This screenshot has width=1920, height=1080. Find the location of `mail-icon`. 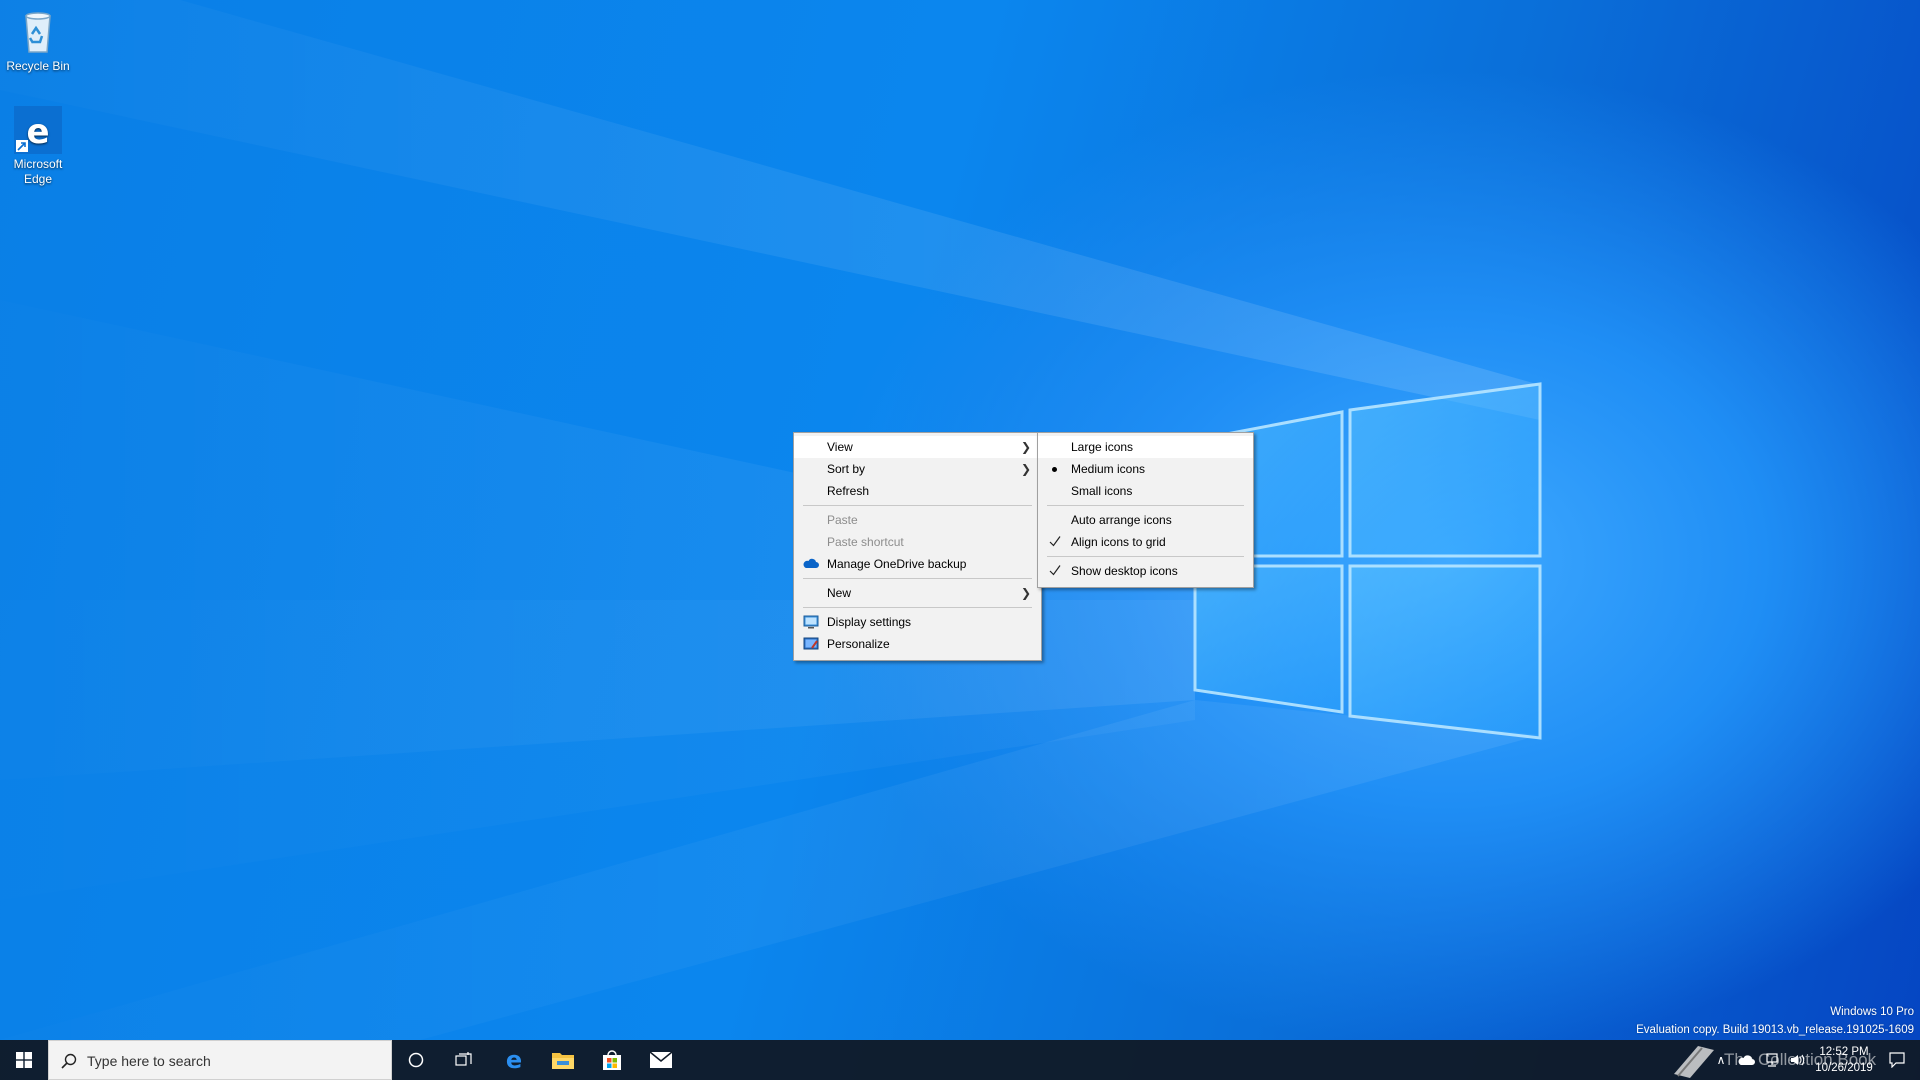

mail-icon is located at coordinates (661, 1059).